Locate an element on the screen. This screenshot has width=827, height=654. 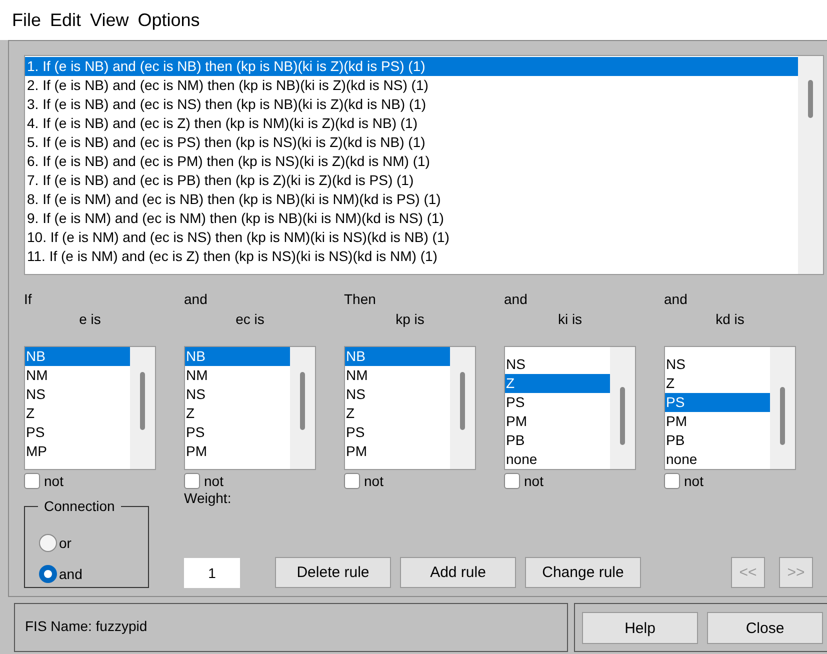
menu-item: Edit is located at coordinates (66, 20).